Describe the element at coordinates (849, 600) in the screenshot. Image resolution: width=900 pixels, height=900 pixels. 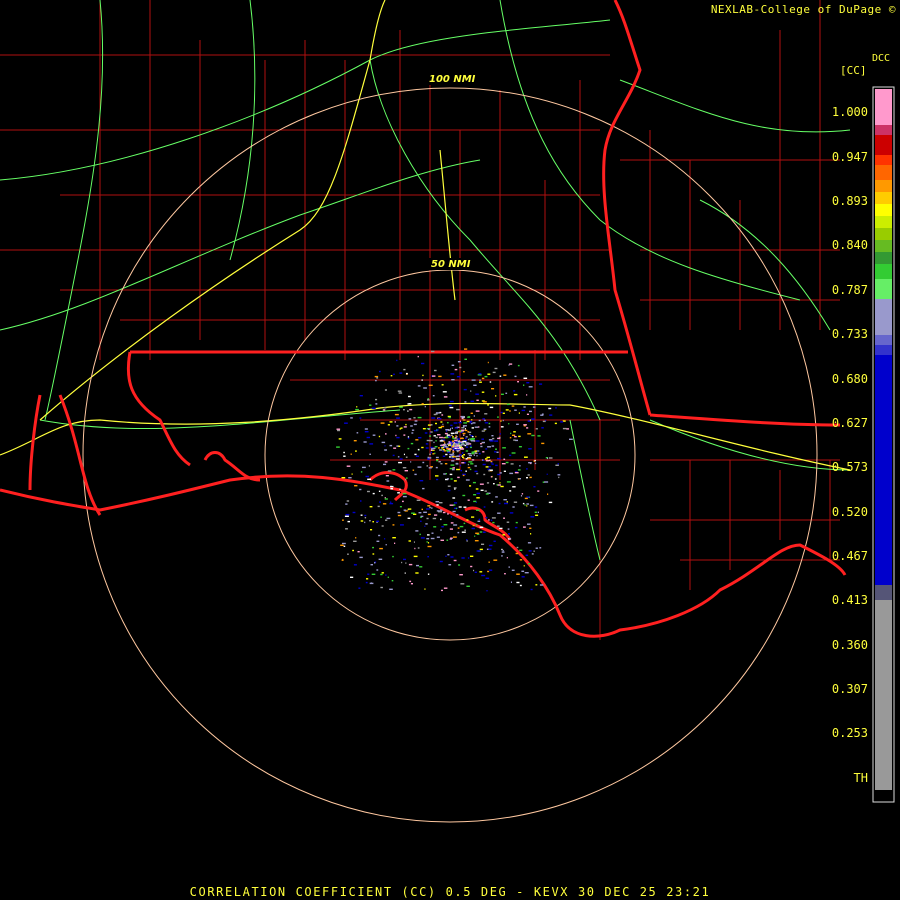
I see `legend-label: 0.413` at that location.